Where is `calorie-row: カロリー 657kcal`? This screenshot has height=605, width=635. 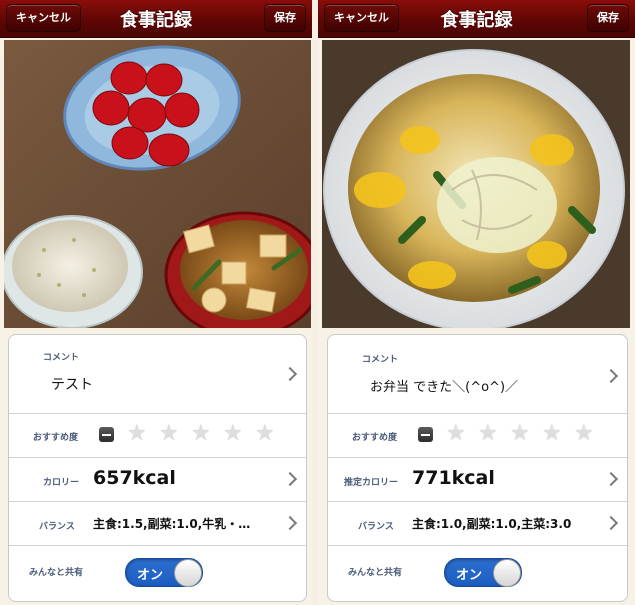 calorie-row: カロリー 657kcal is located at coordinates (157, 479).